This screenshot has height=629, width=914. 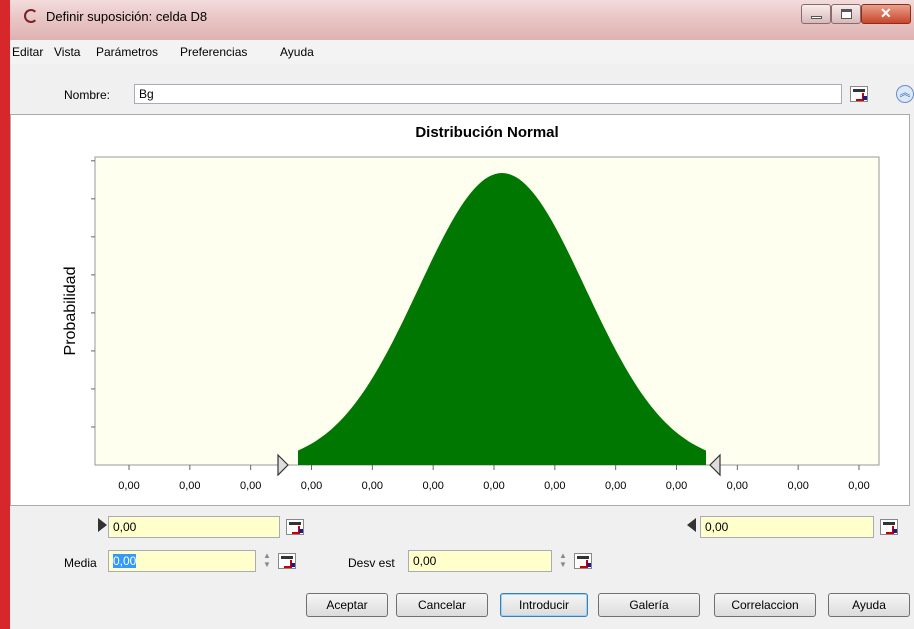 I want to click on app-icon, so click(x=31, y=16).